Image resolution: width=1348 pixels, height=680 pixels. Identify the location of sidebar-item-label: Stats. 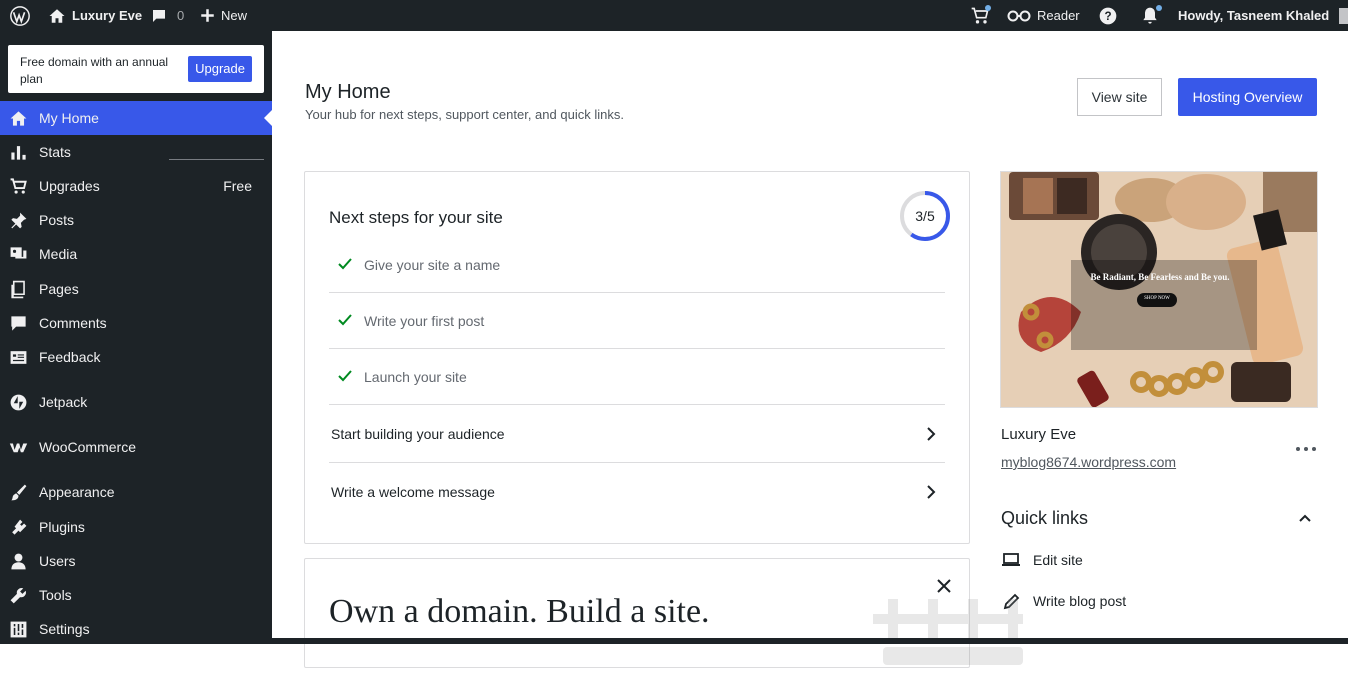
(55, 152).